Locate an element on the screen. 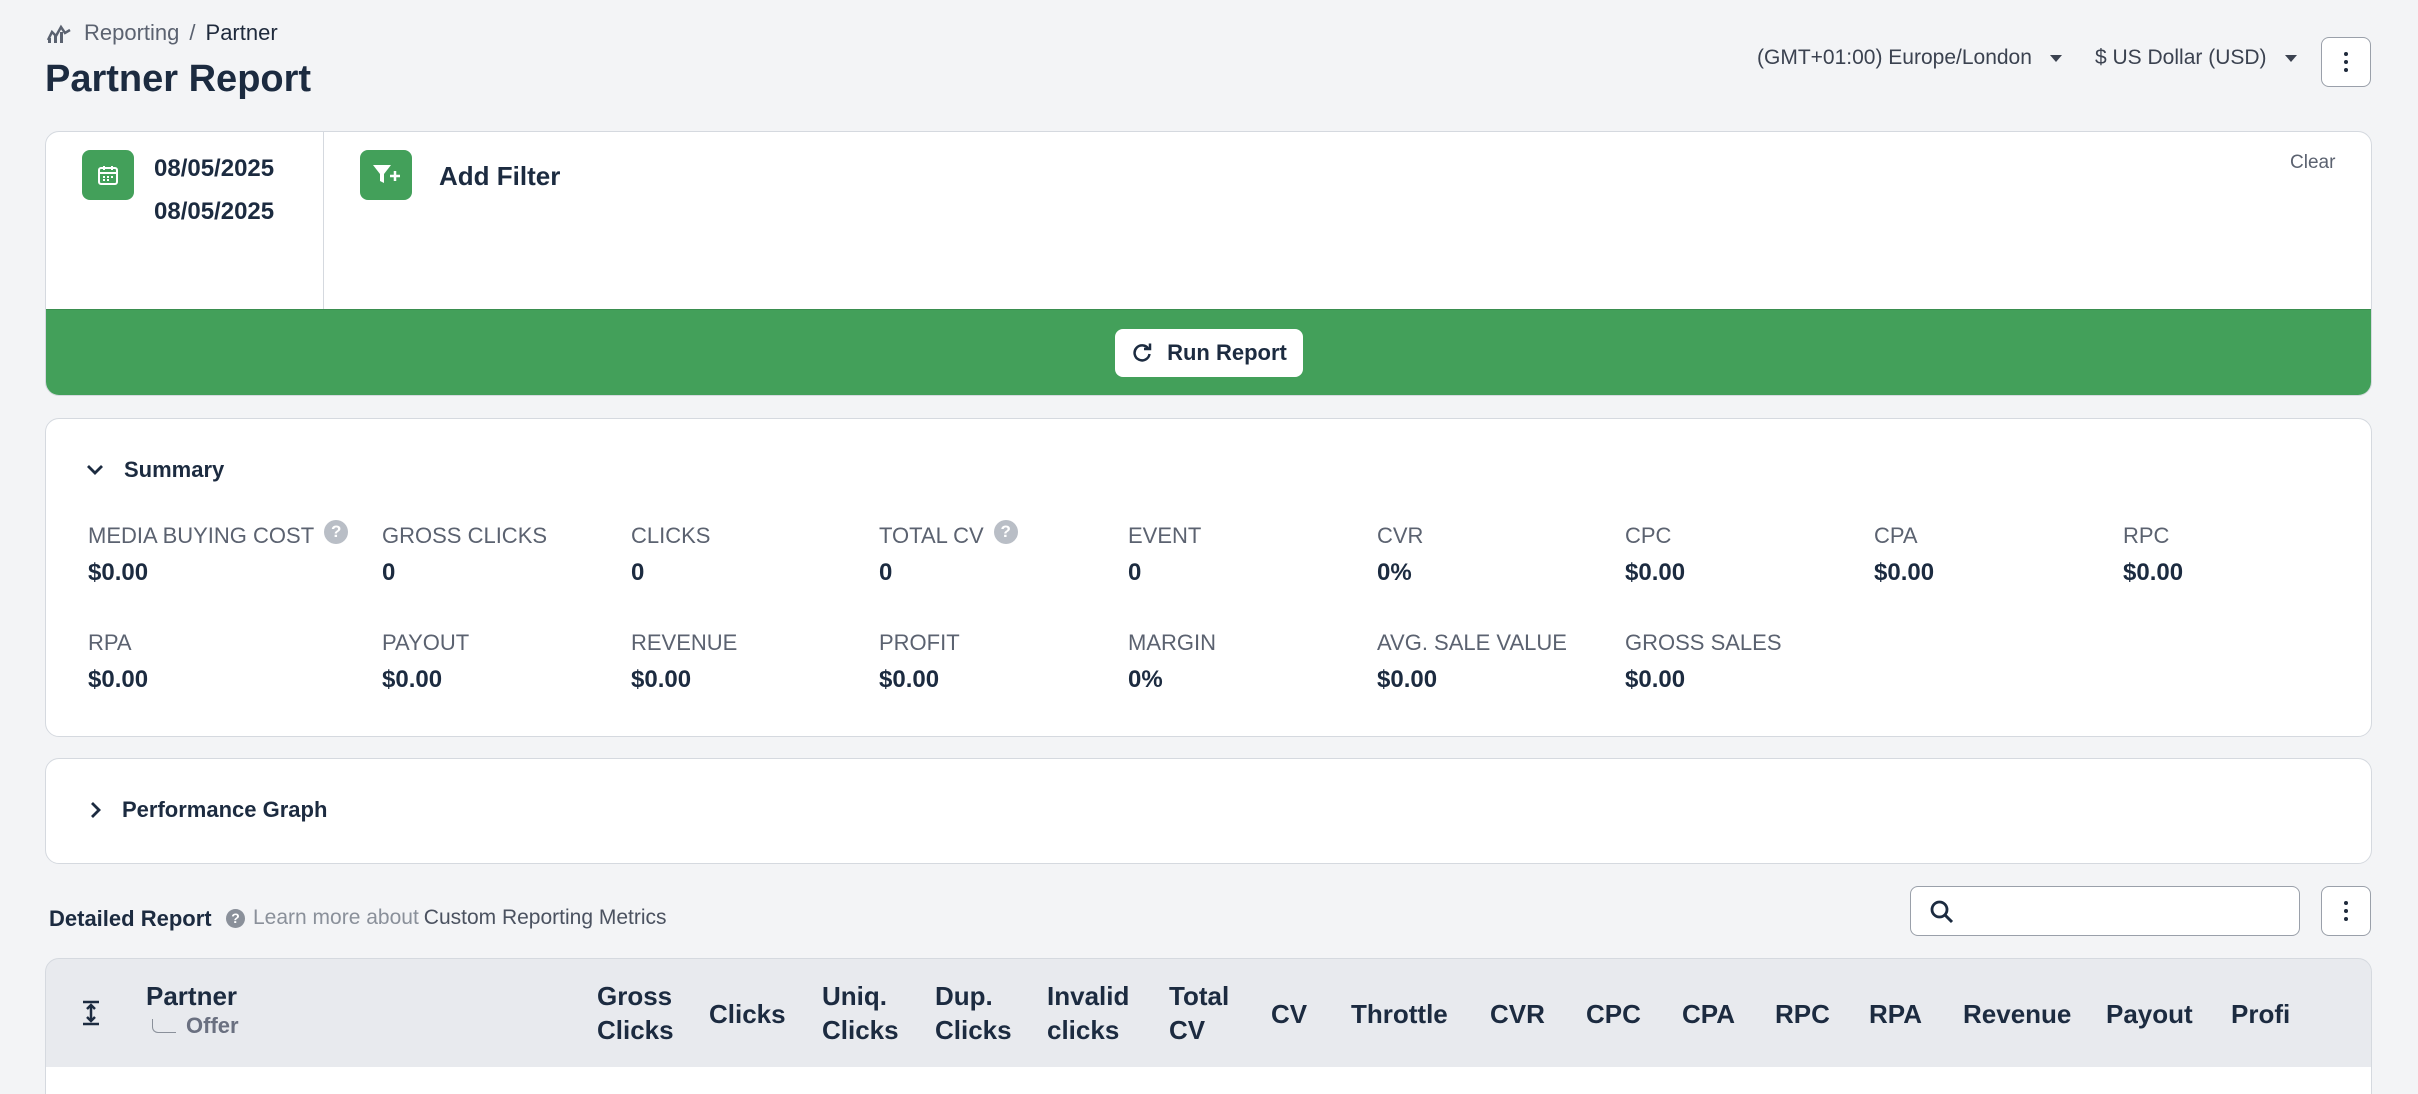  chevron-right-icon is located at coordinates (96, 810).